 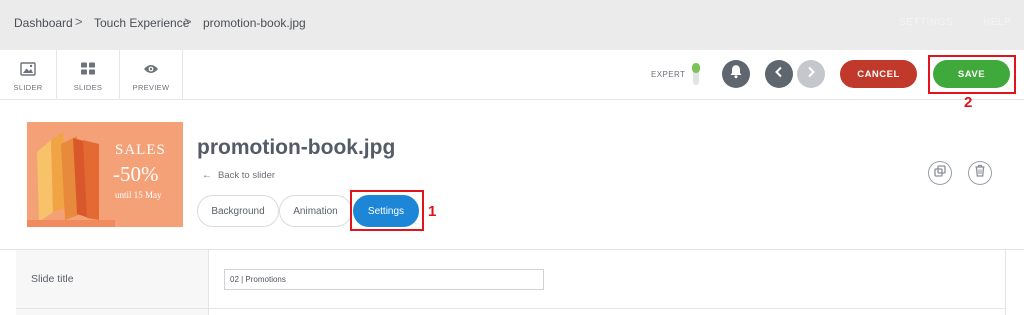 What do you see at coordinates (968, 102) in the screenshot?
I see `annotation-number-2: 2` at bounding box center [968, 102].